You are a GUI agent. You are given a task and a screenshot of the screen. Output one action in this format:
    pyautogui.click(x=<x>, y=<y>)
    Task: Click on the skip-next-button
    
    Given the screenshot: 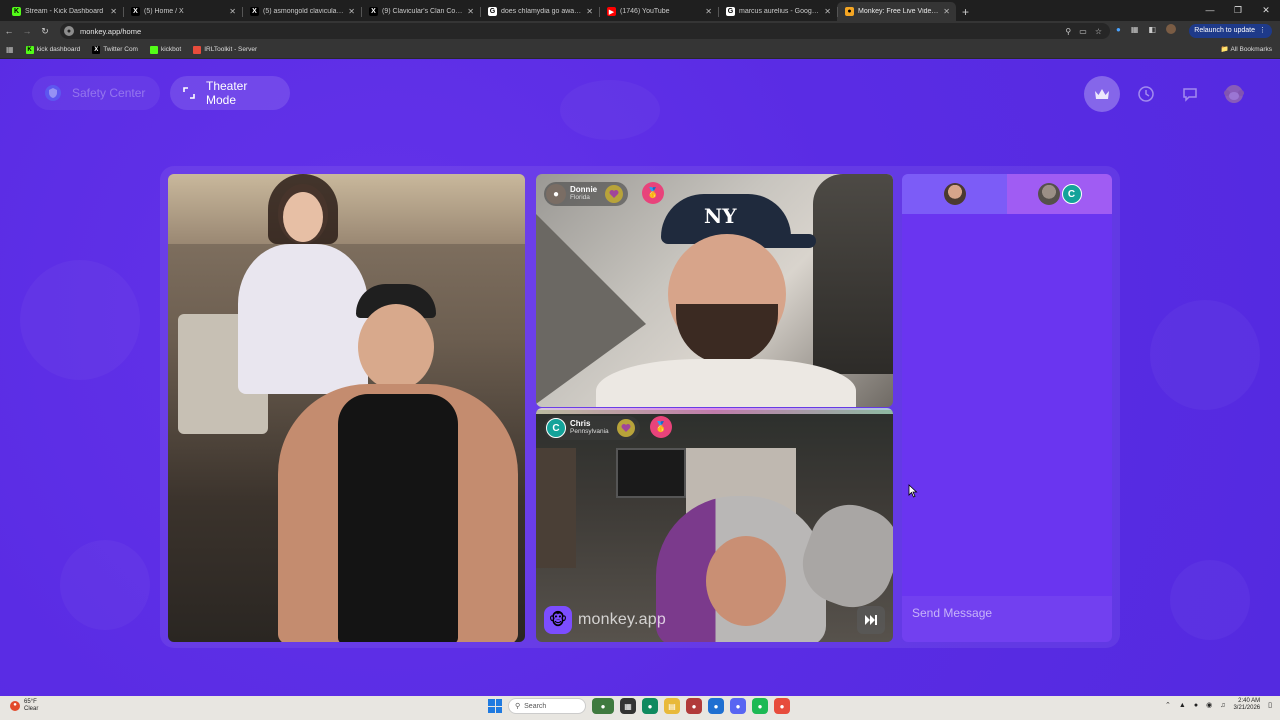 What is the action you would take?
    pyautogui.click(x=871, y=620)
    